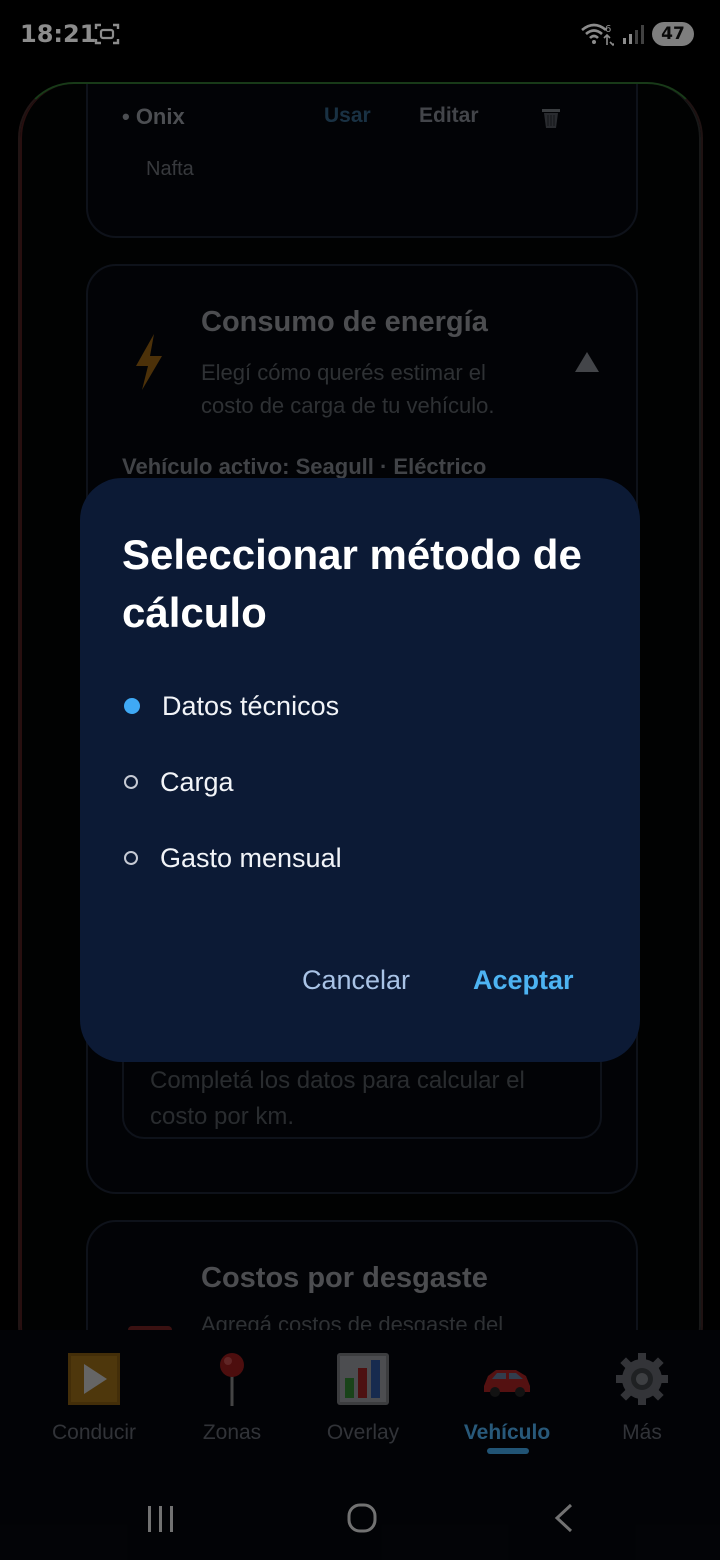  Describe the element at coordinates (551, 118) in the screenshot. I see `trash-icon` at that location.